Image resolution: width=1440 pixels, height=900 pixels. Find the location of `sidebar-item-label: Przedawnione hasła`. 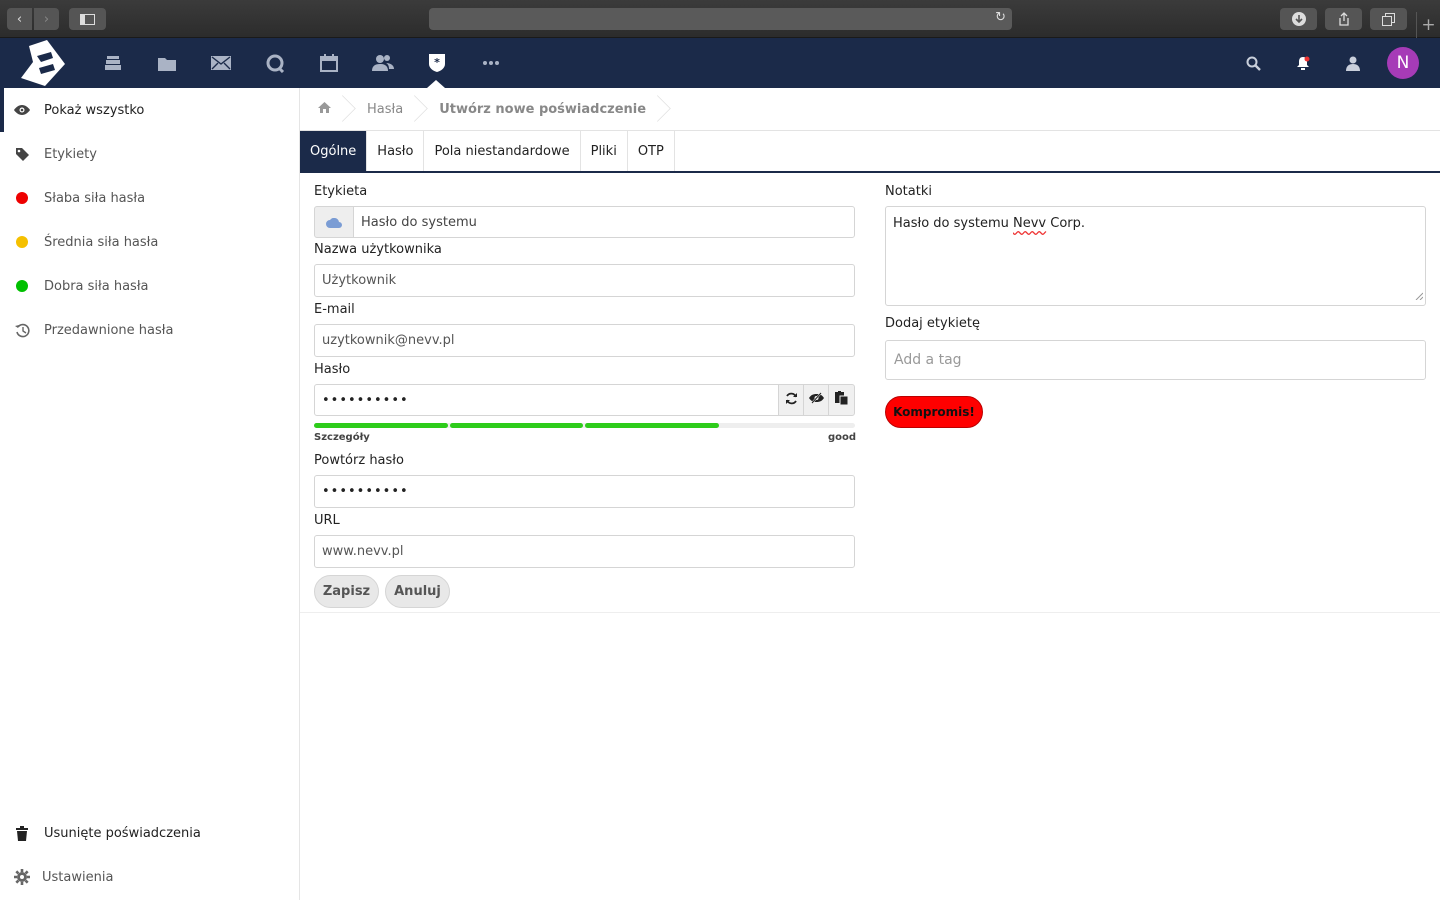

sidebar-item-label: Przedawnione hasła is located at coordinates (109, 330).